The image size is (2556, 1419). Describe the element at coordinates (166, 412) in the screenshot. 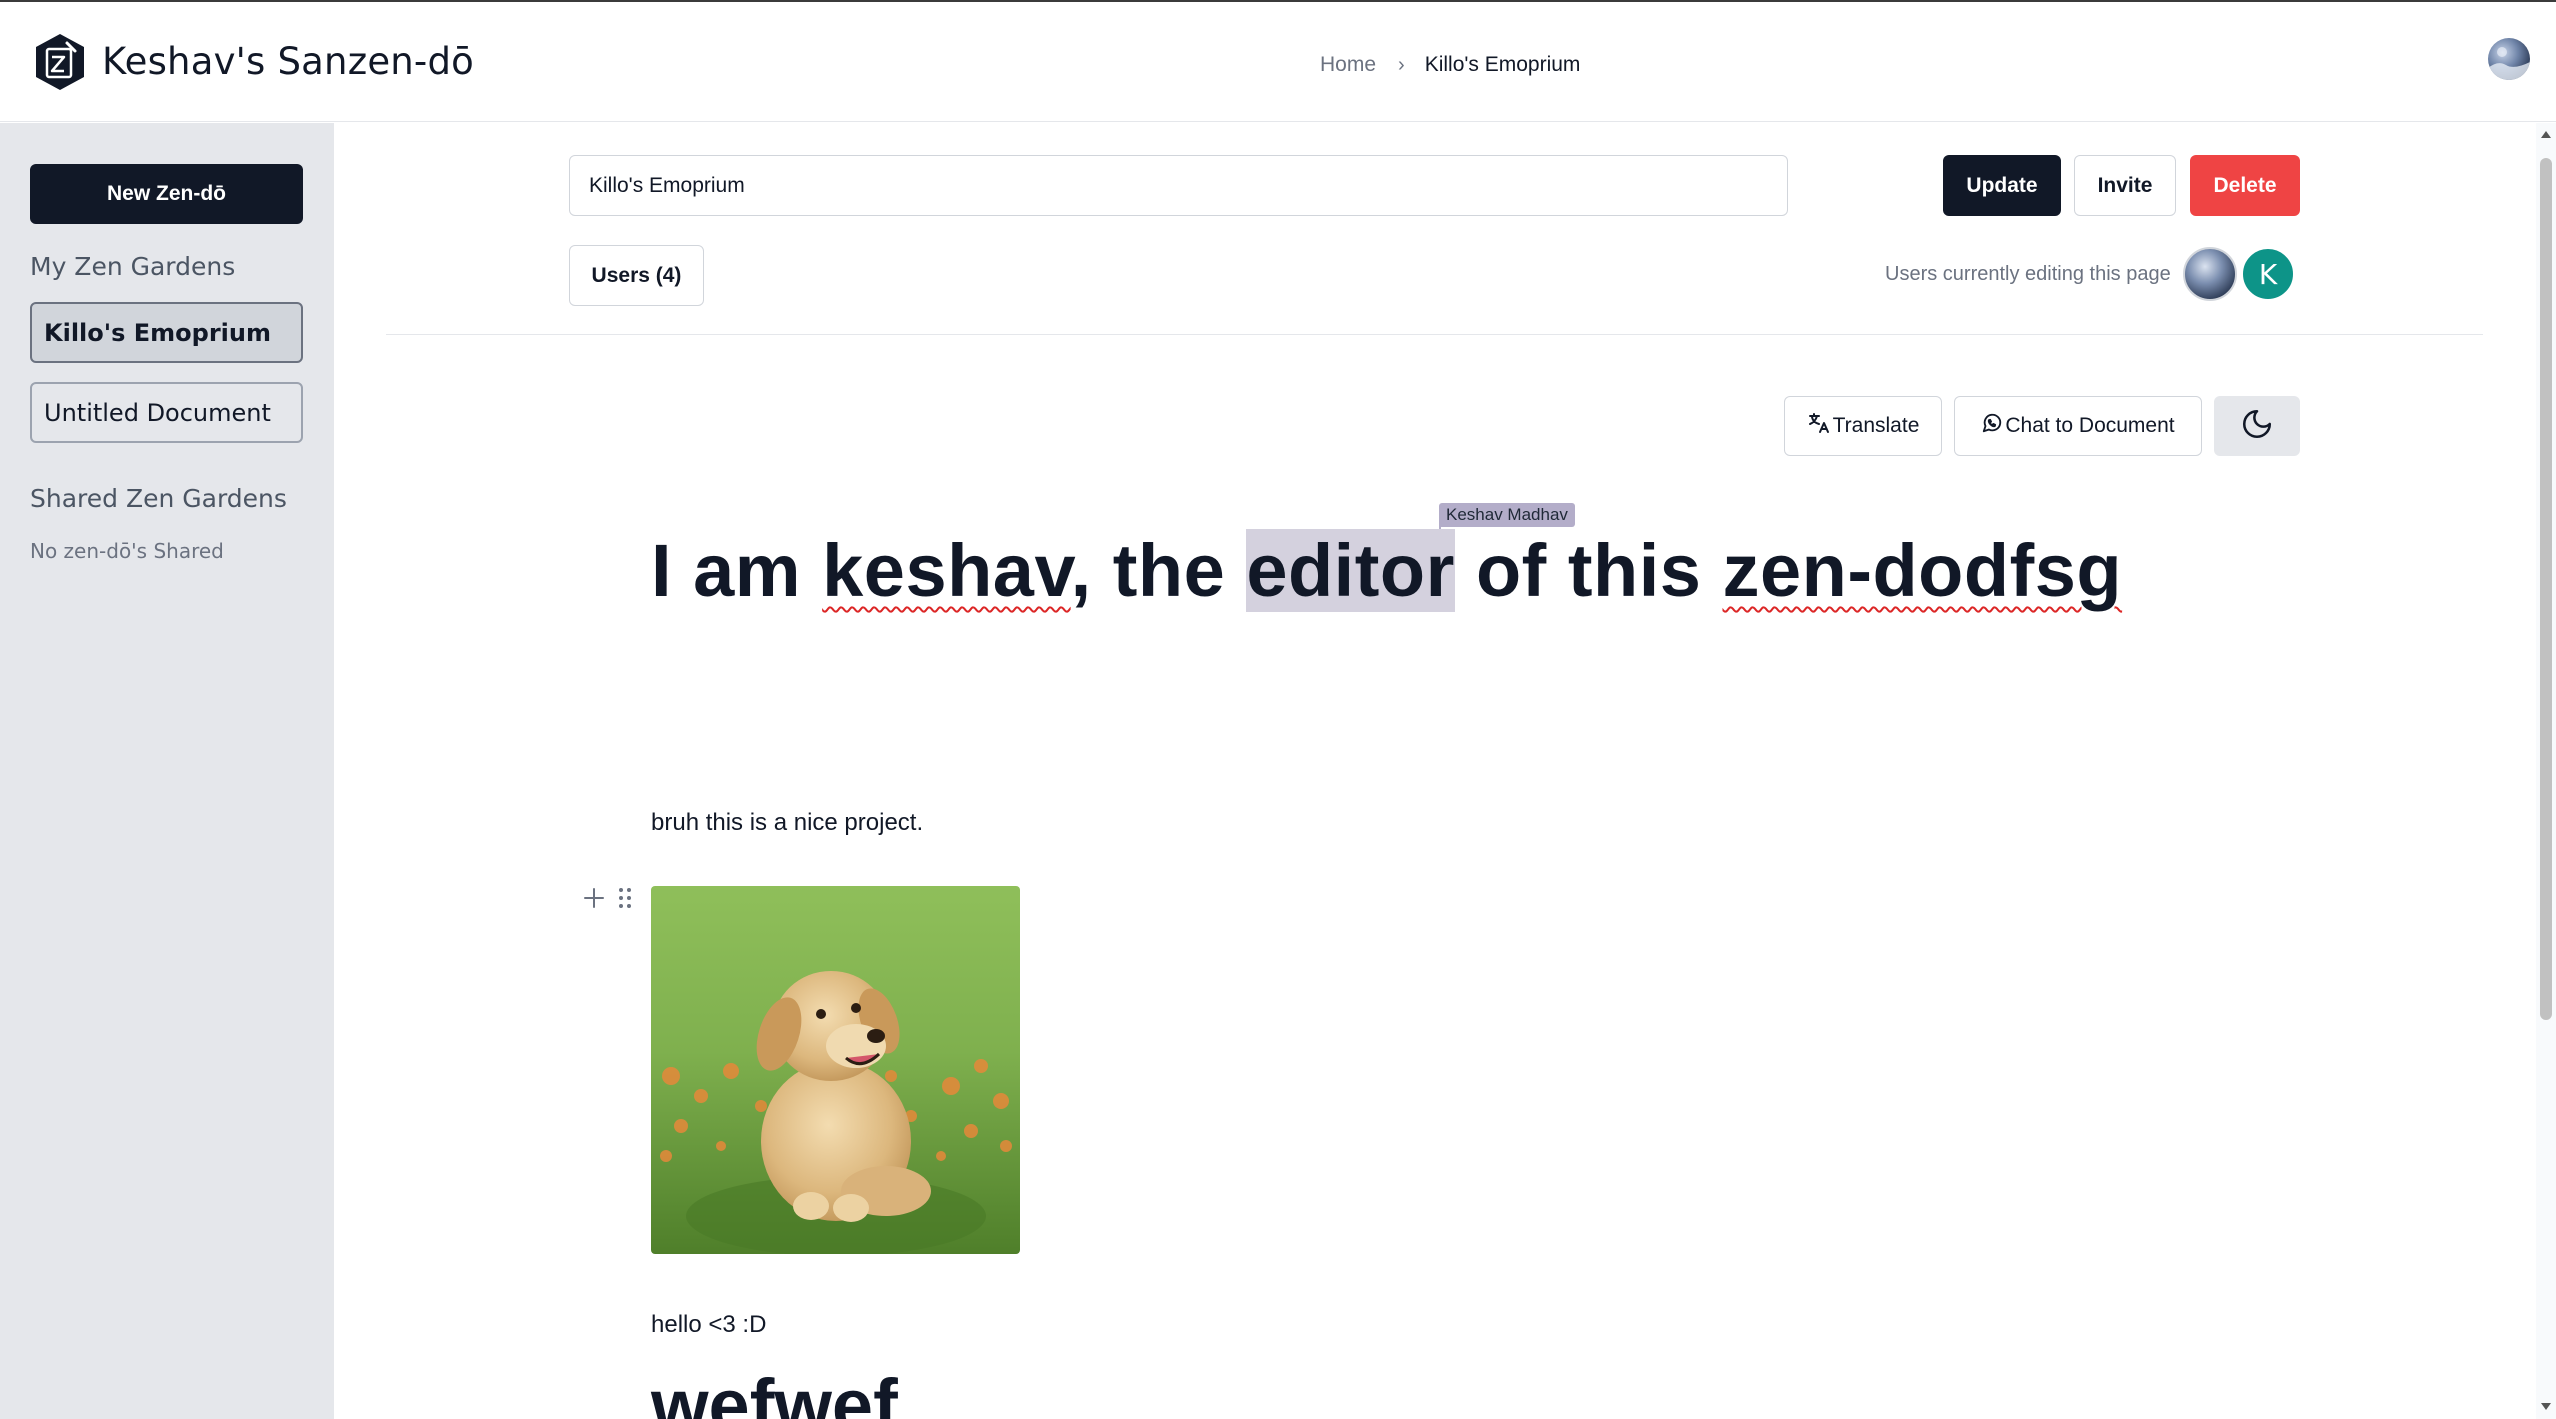

I see `sidebar-item-untitled-document: Untitled Document` at that location.